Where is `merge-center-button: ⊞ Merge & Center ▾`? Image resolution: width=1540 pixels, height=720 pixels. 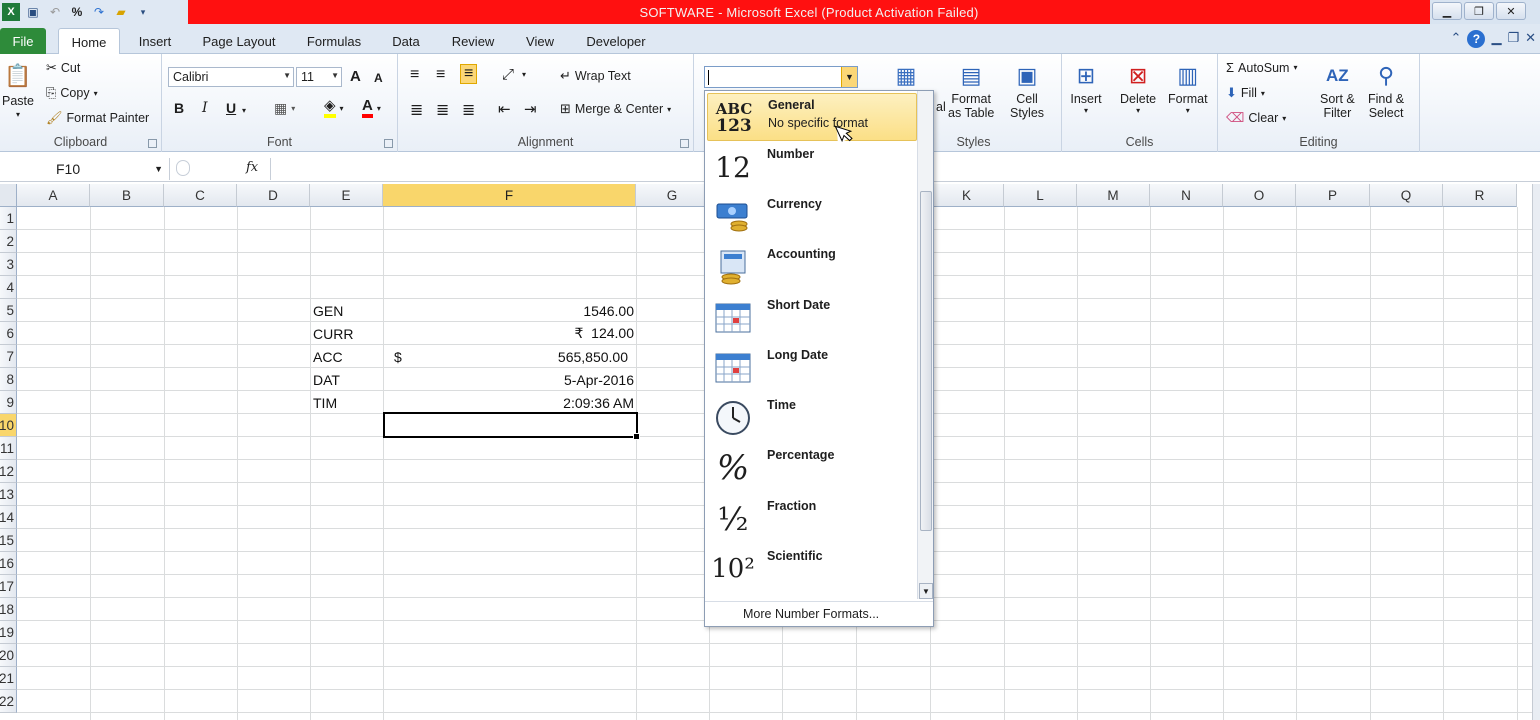
merge-center-button: ⊞ Merge & Center ▾ is located at coordinates (615, 109).